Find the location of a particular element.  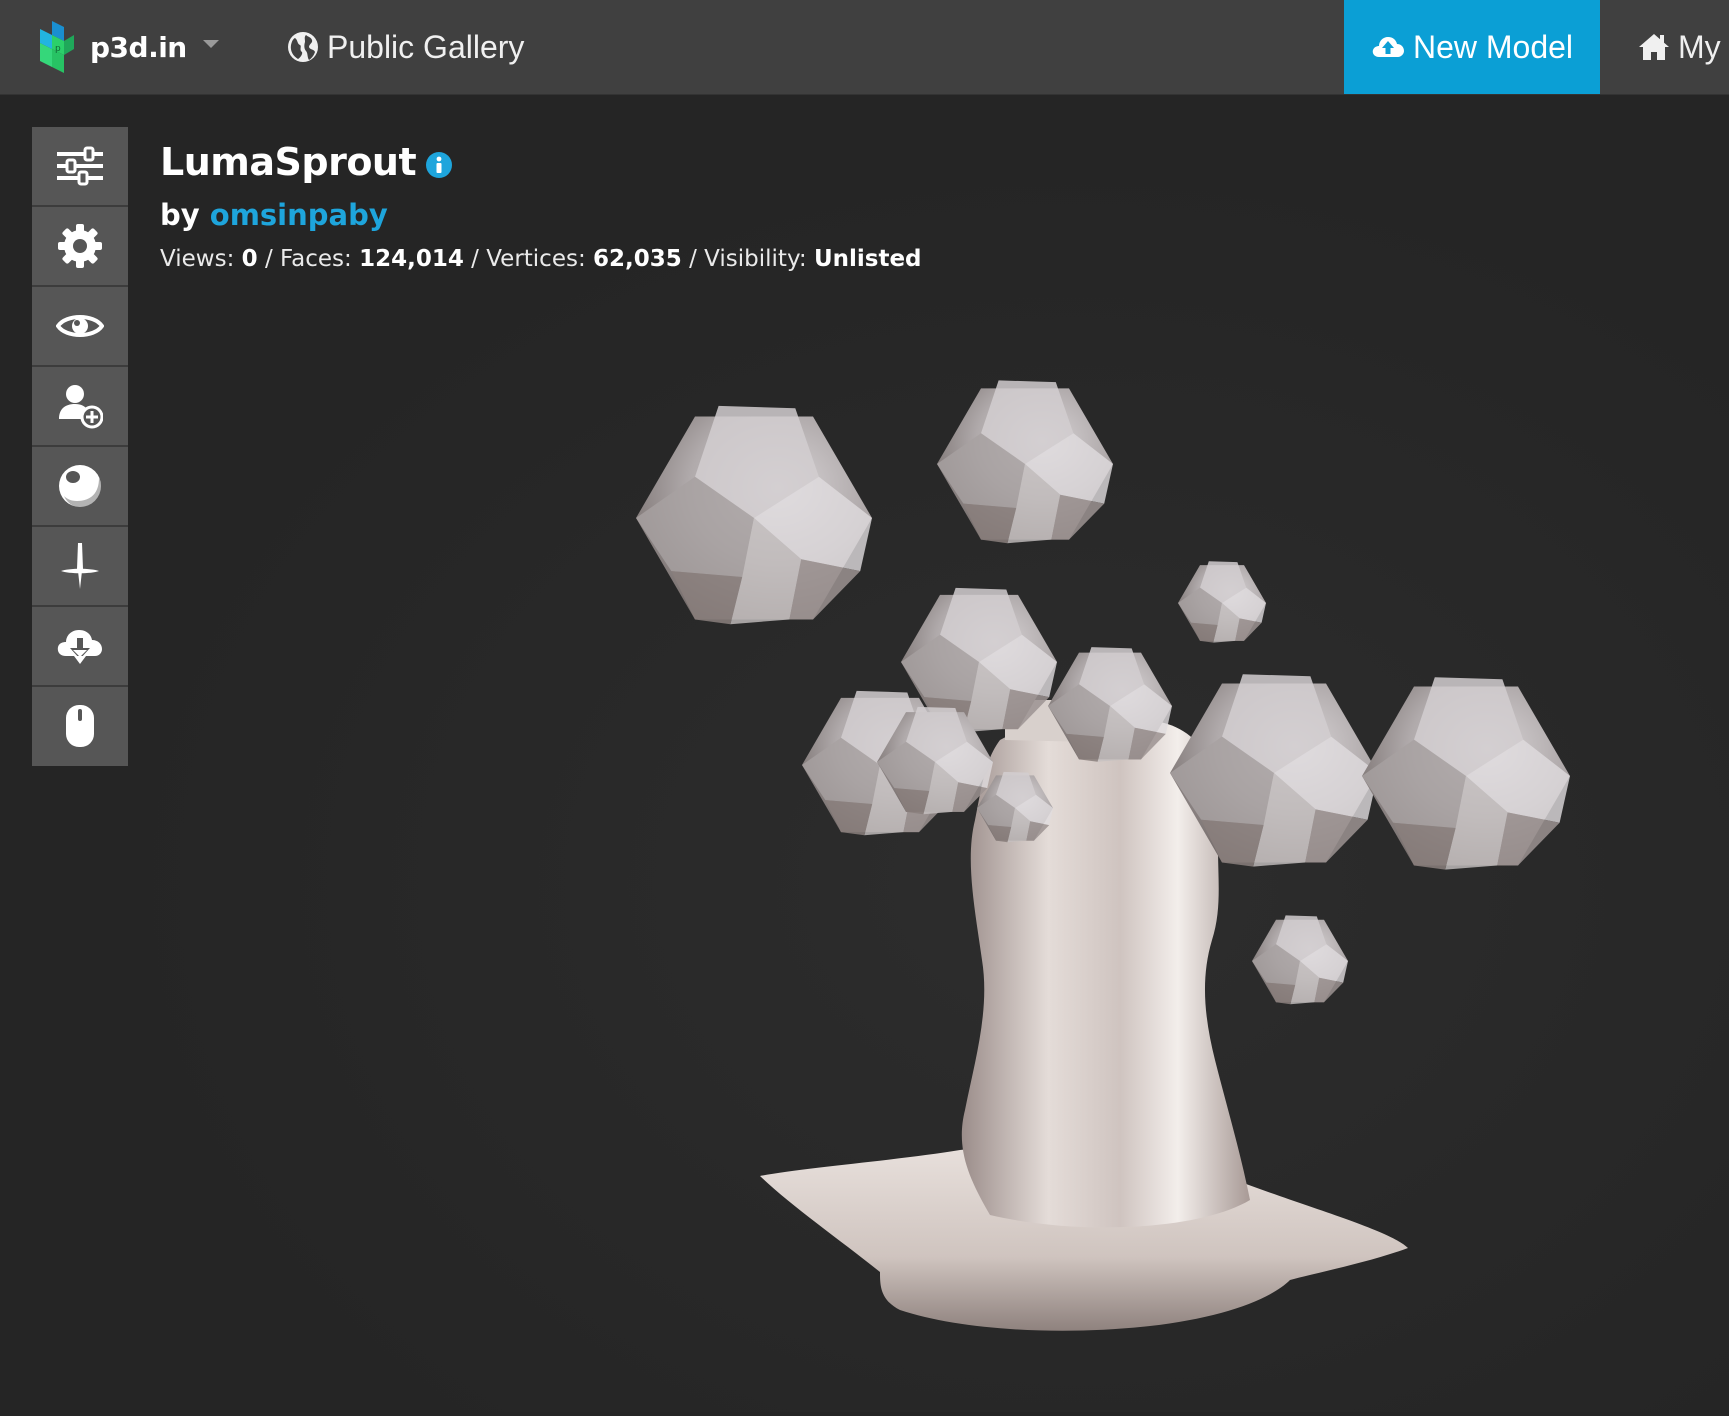

share-add-user-button is located at coordinates (80, 407).